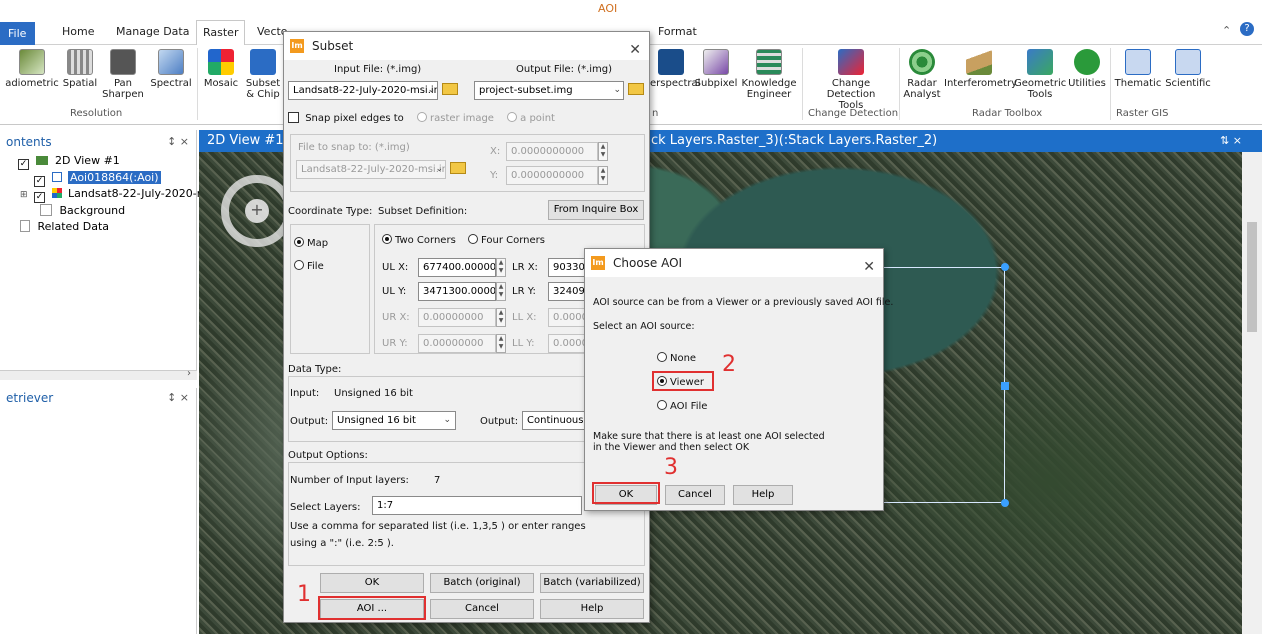  Describe the element at coordinates (501, 267) in the screenshot. I see `ulx-spinner: ▲ ▼` at that location.